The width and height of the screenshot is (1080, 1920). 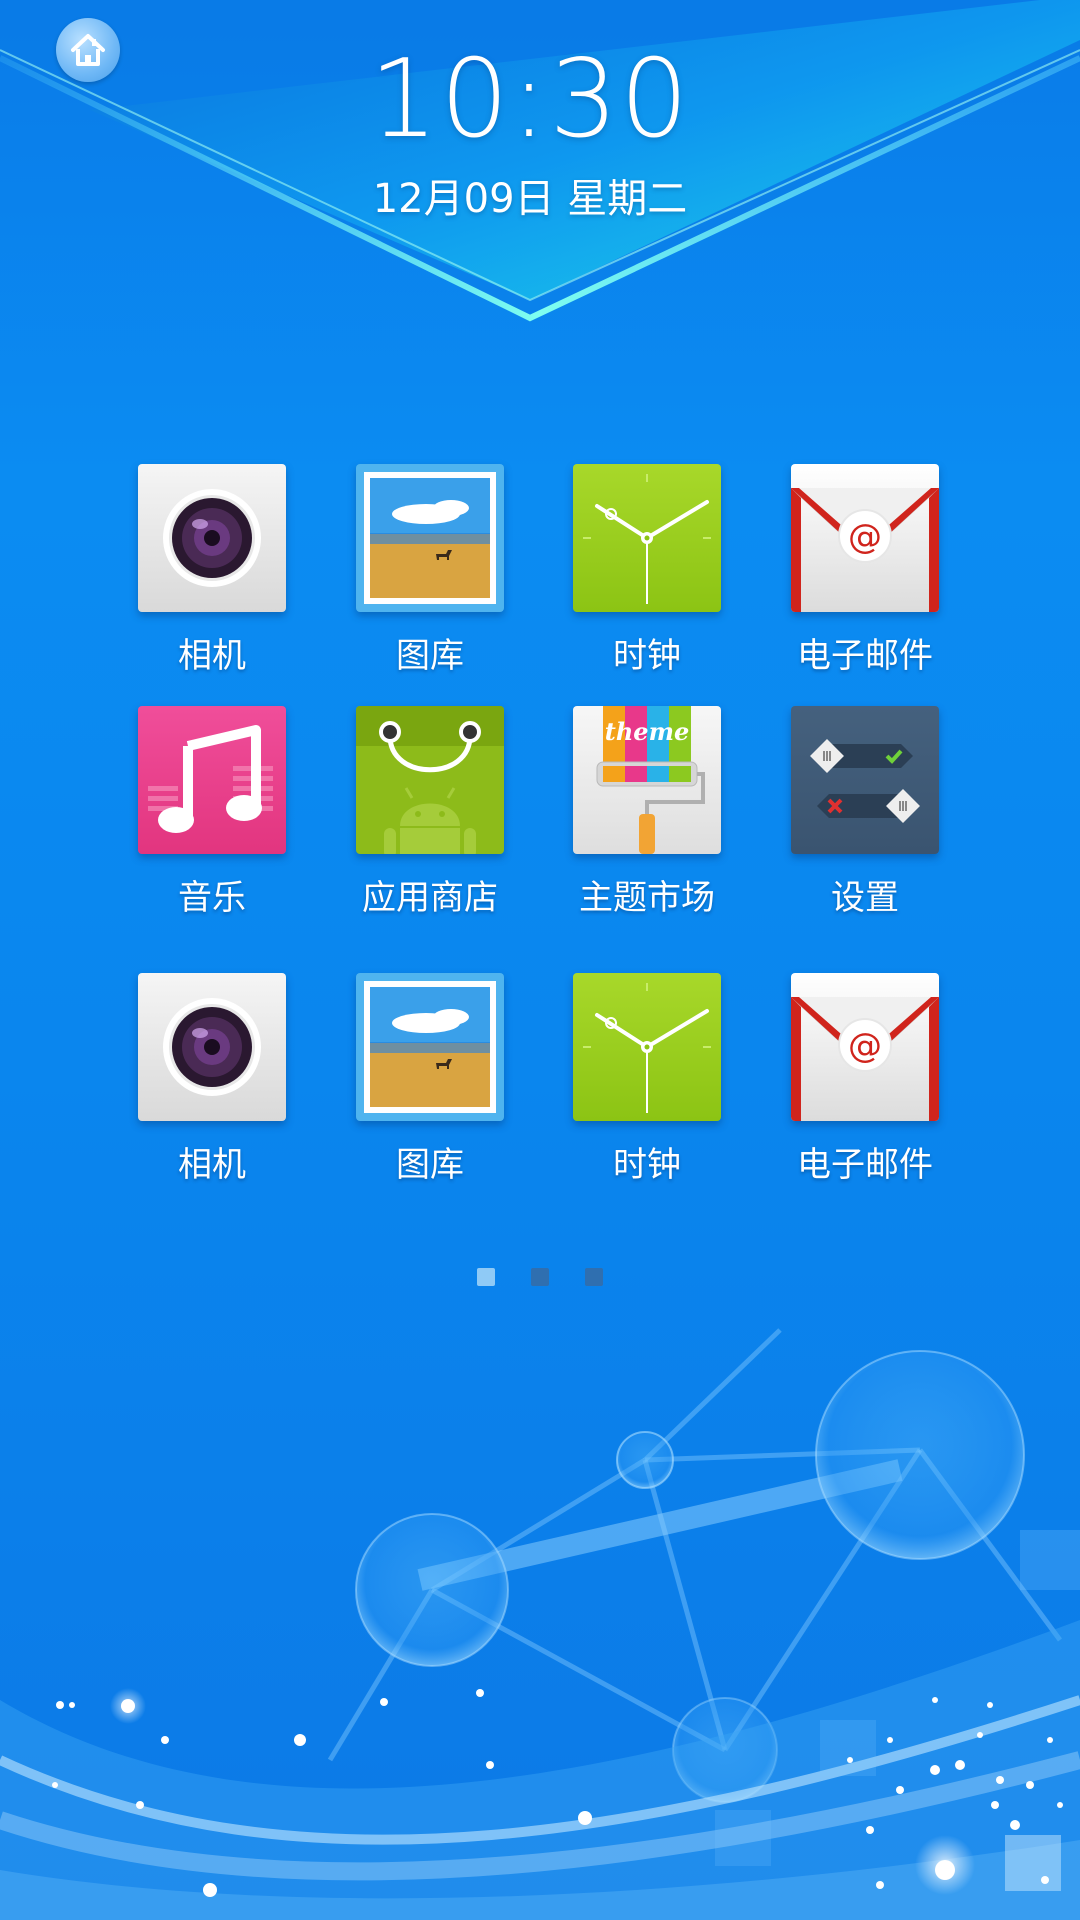 I want to click on app-settings: 设置, so click(x=865, y=812).